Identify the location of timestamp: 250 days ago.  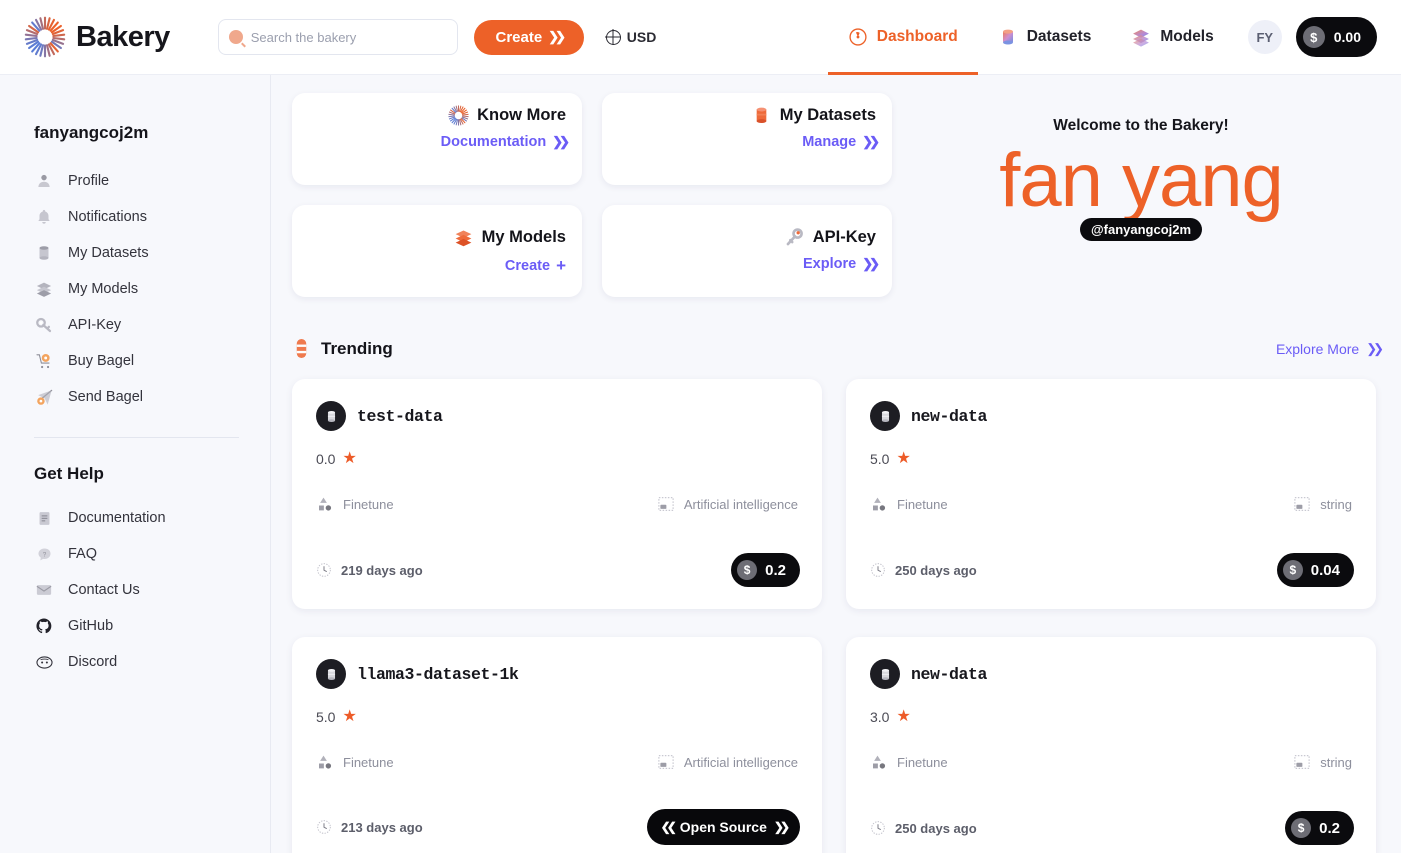
(923, 570).